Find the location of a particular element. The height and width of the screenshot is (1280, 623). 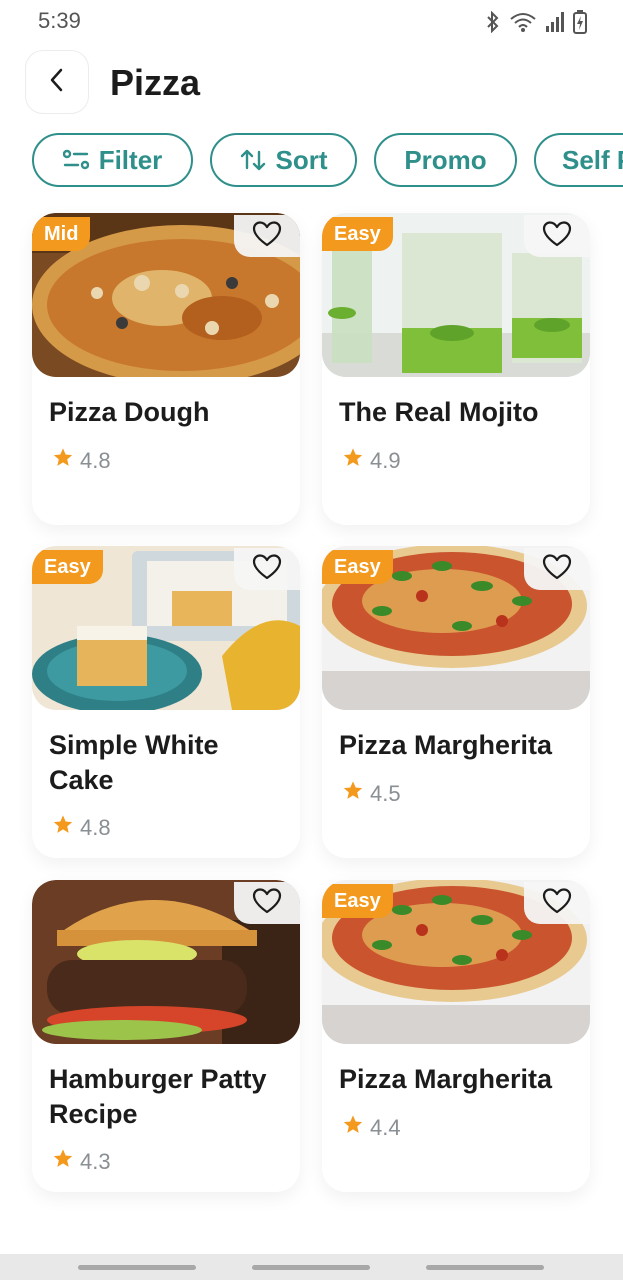

status-time: 5:39 is located at coordinates (59, 20).